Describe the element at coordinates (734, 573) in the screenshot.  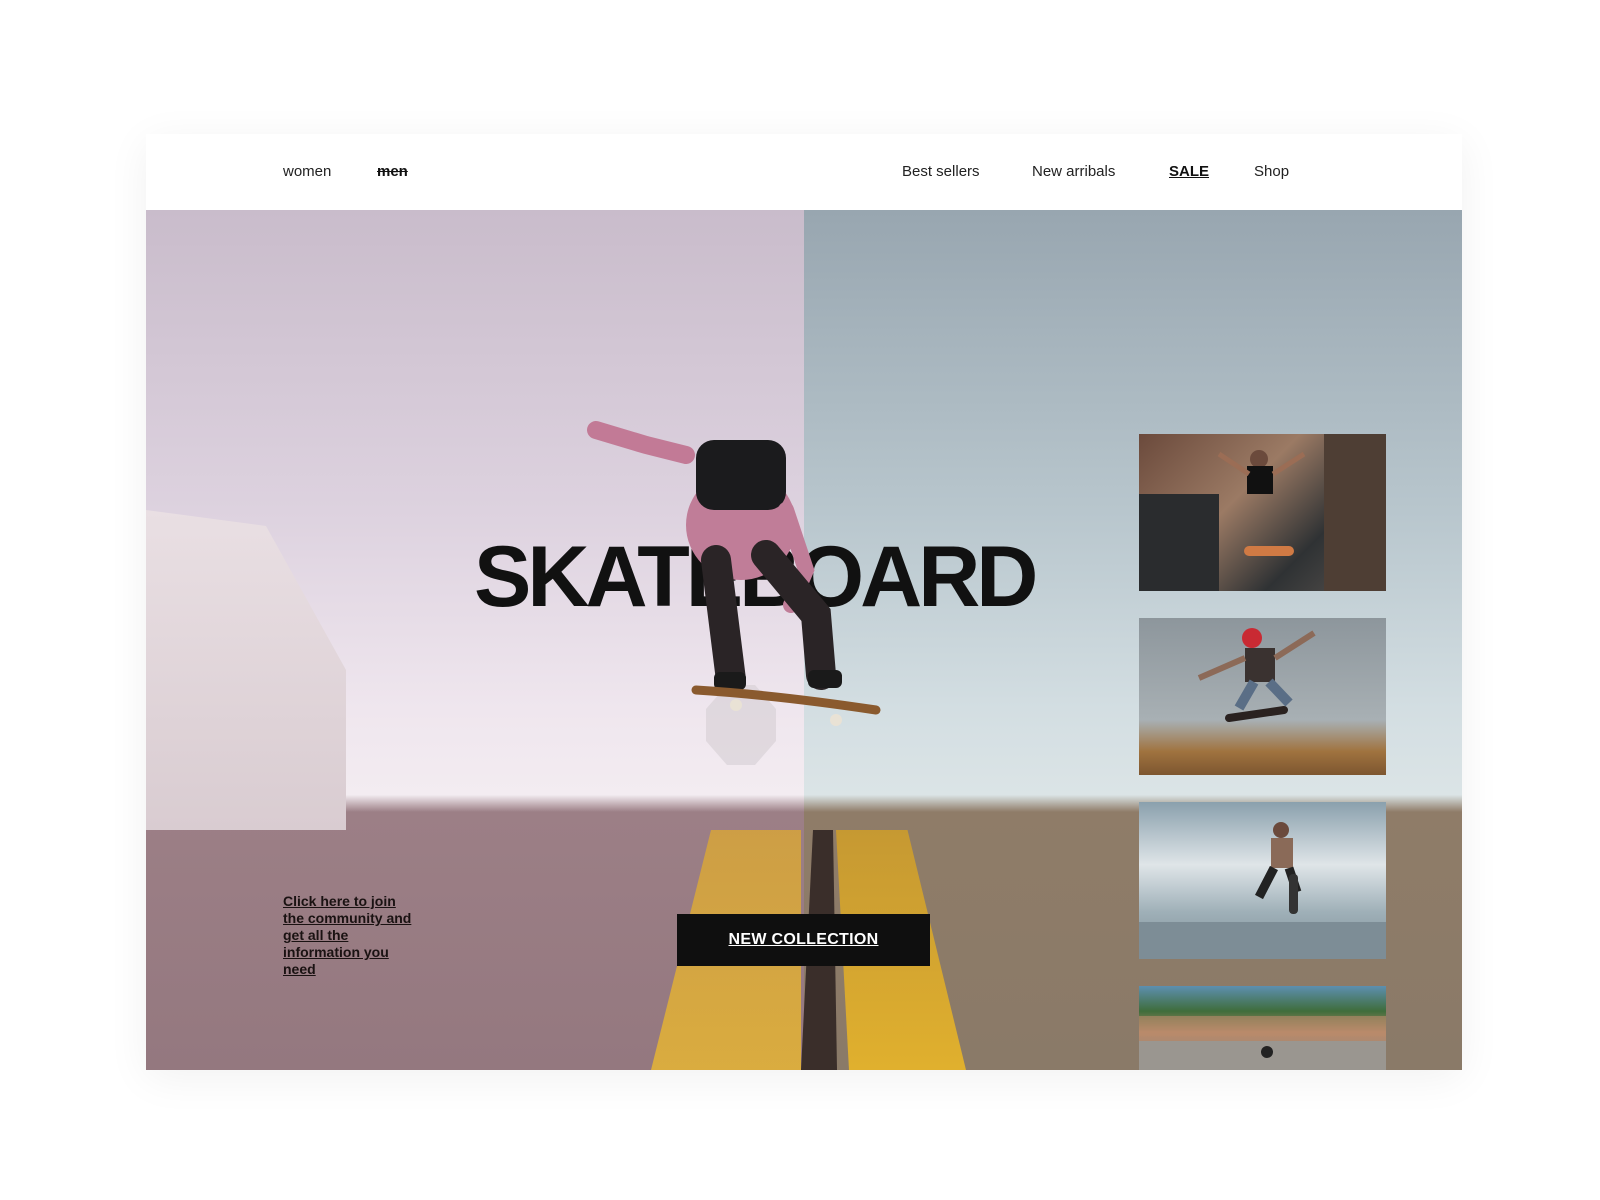
I see `skater-image` at that location.